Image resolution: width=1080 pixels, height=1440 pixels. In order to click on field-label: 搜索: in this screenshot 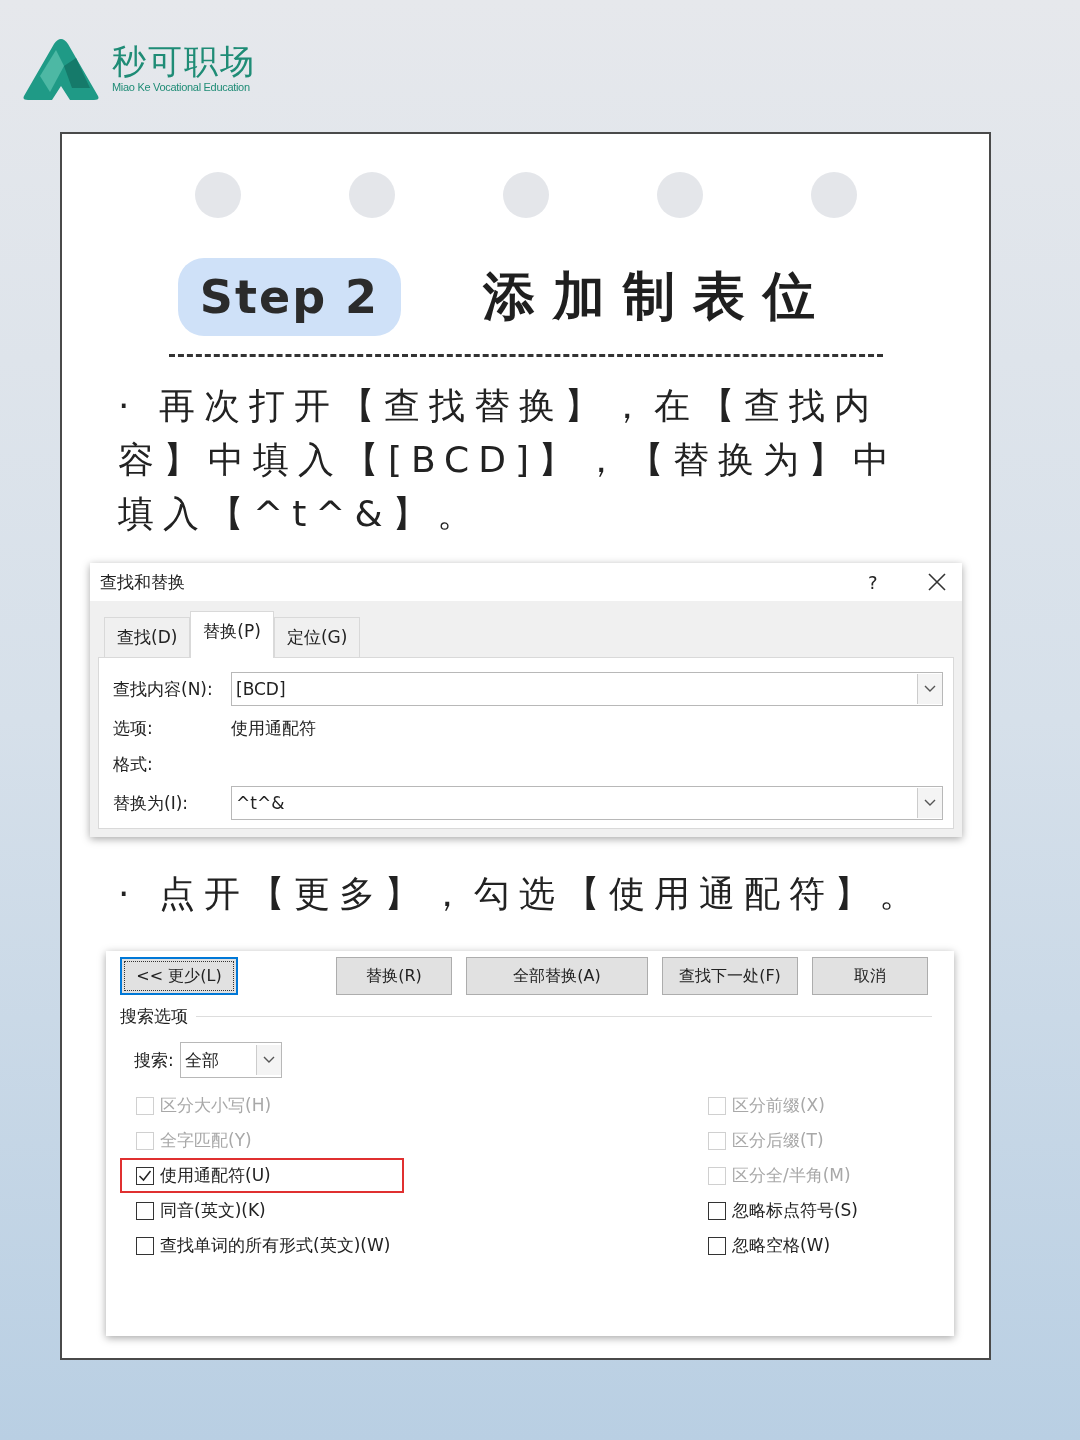, I will do `click(154, 1060)`.